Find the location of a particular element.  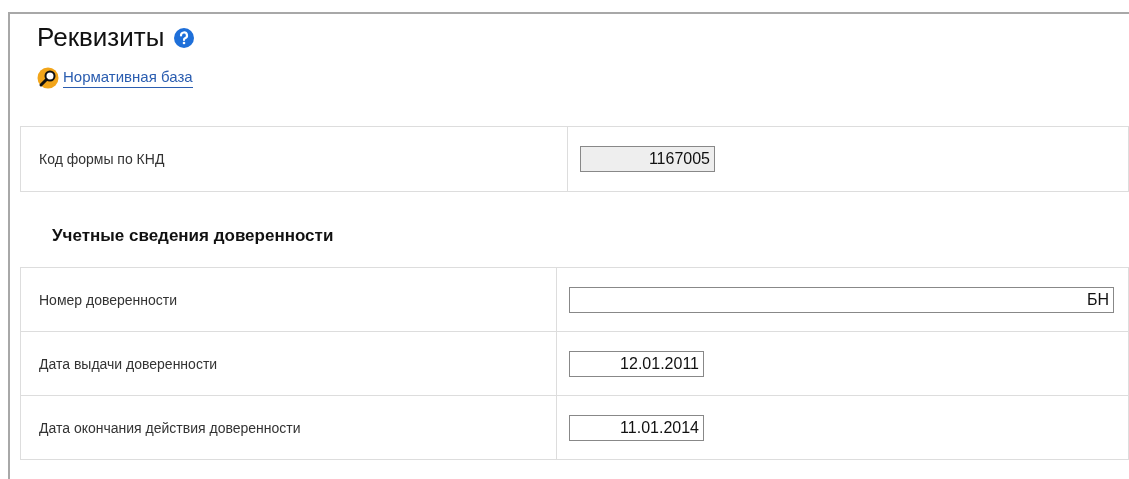

normative-base-link: Нормативная база is located at coordinates (128, 78).